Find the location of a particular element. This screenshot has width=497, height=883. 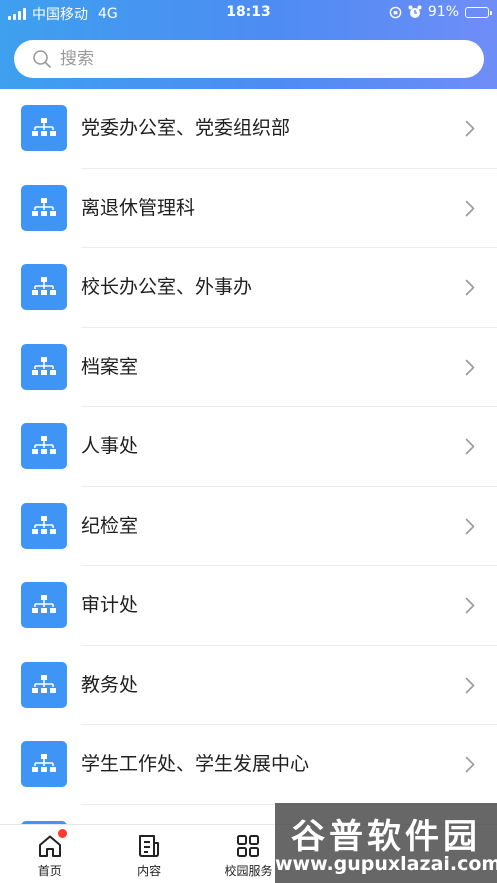

tab-home-label: 首页 is located at coordinates (49, 871).